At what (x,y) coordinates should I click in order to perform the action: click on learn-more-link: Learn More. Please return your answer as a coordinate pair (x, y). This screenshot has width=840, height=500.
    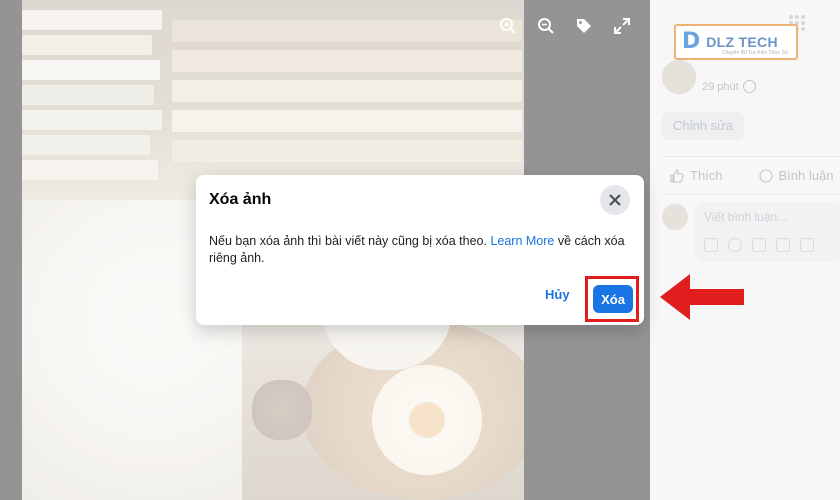
    Looking at the image, I should click on (522, 241).